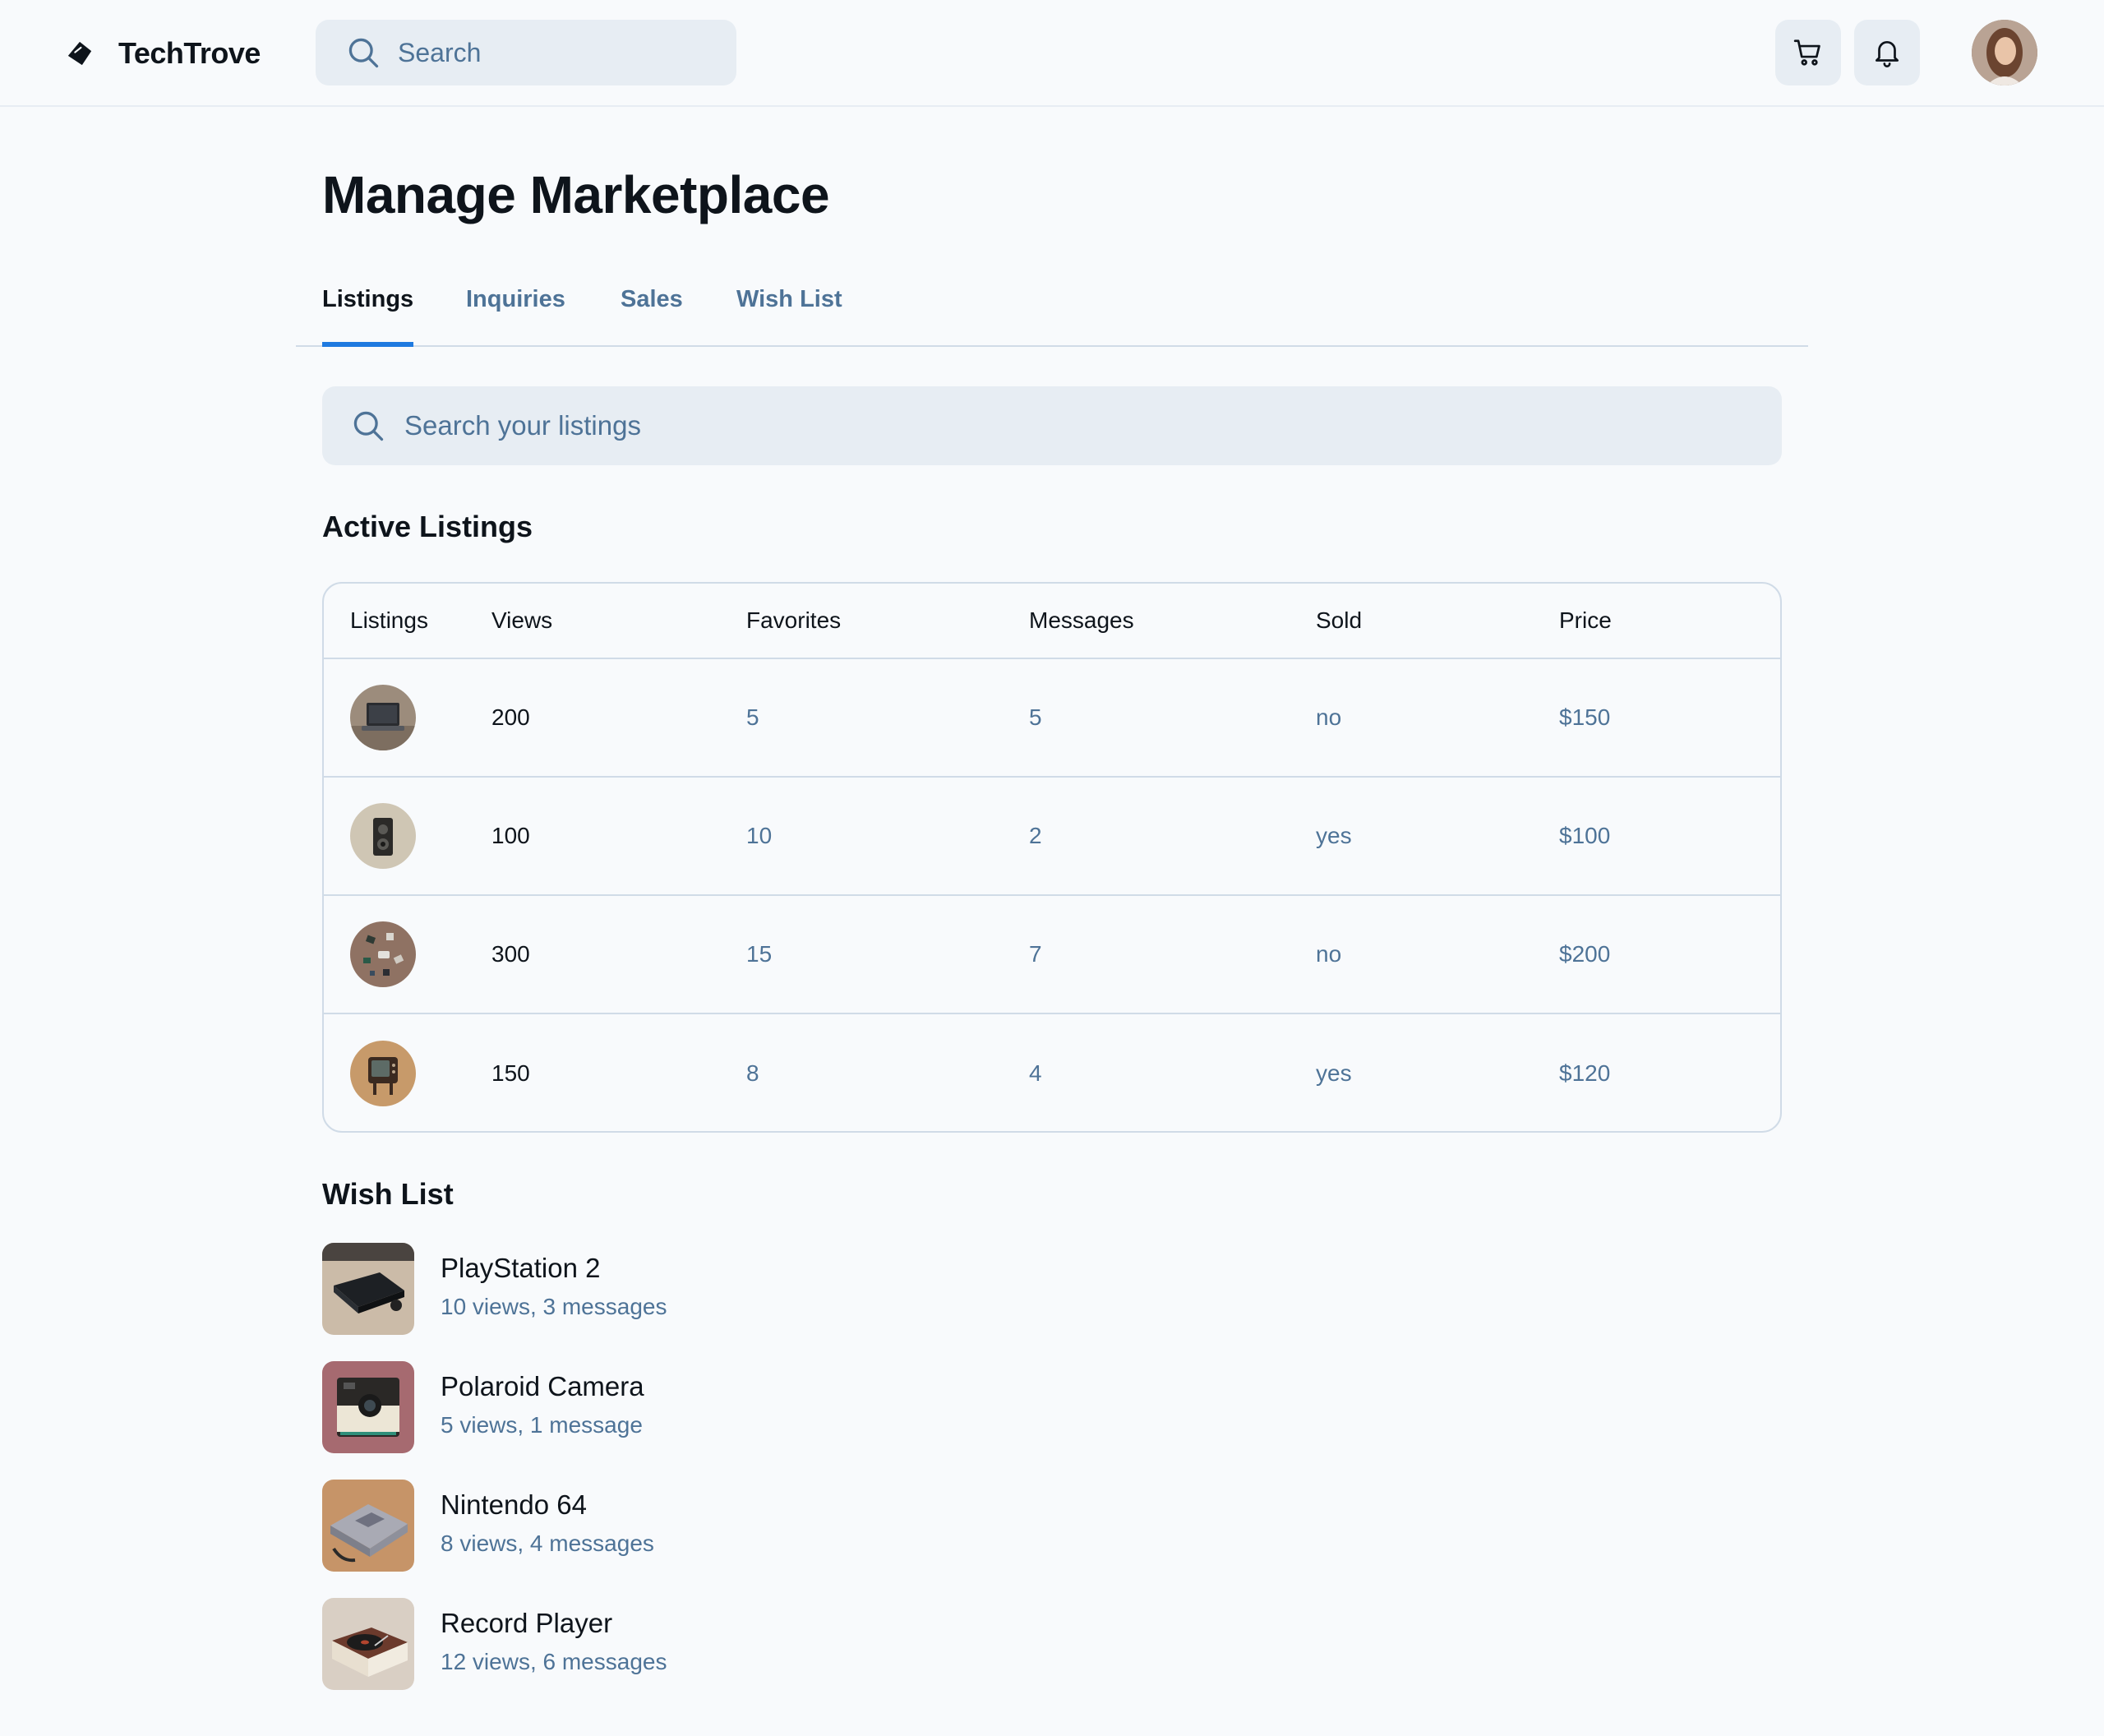 The width and height of the screenshot is (2104, 1736). I want to click on wish-list-item: Record Player 12 views, 6 messages, so click(651, 1644).